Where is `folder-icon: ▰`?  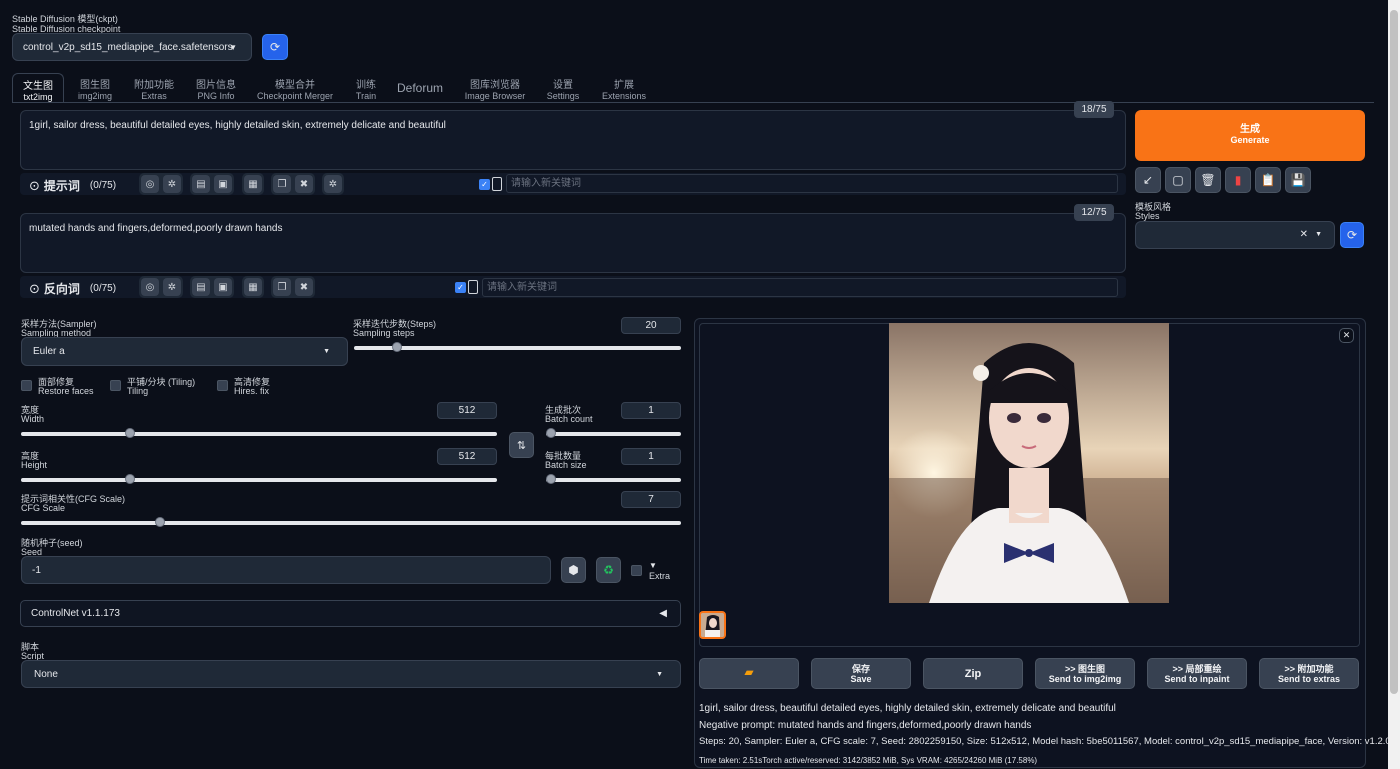 folder-icon: ▰ is located at coordinates (749, 672).